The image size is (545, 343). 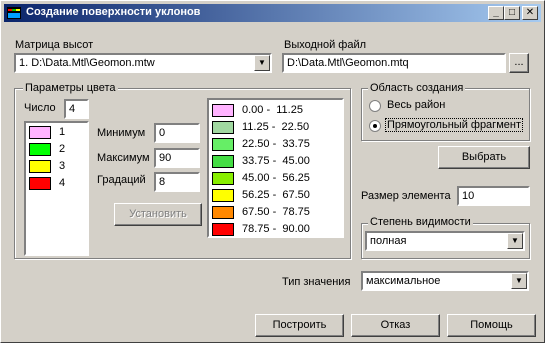 I want to click on legend-row: 33.75 - 45.00, so click(x=276, y=161).